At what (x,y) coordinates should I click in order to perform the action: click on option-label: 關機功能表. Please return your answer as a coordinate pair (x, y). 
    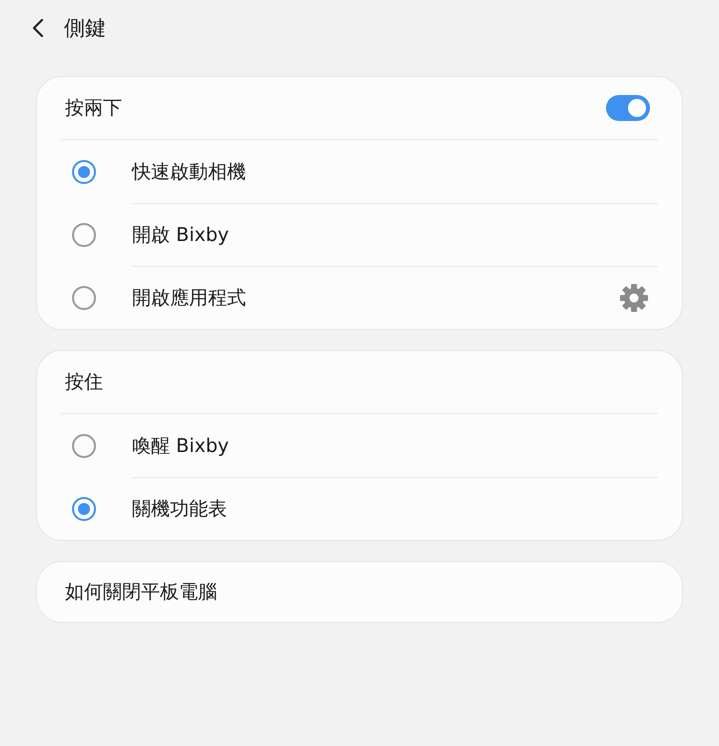
    Looking at the image, I should click on (179, 509).